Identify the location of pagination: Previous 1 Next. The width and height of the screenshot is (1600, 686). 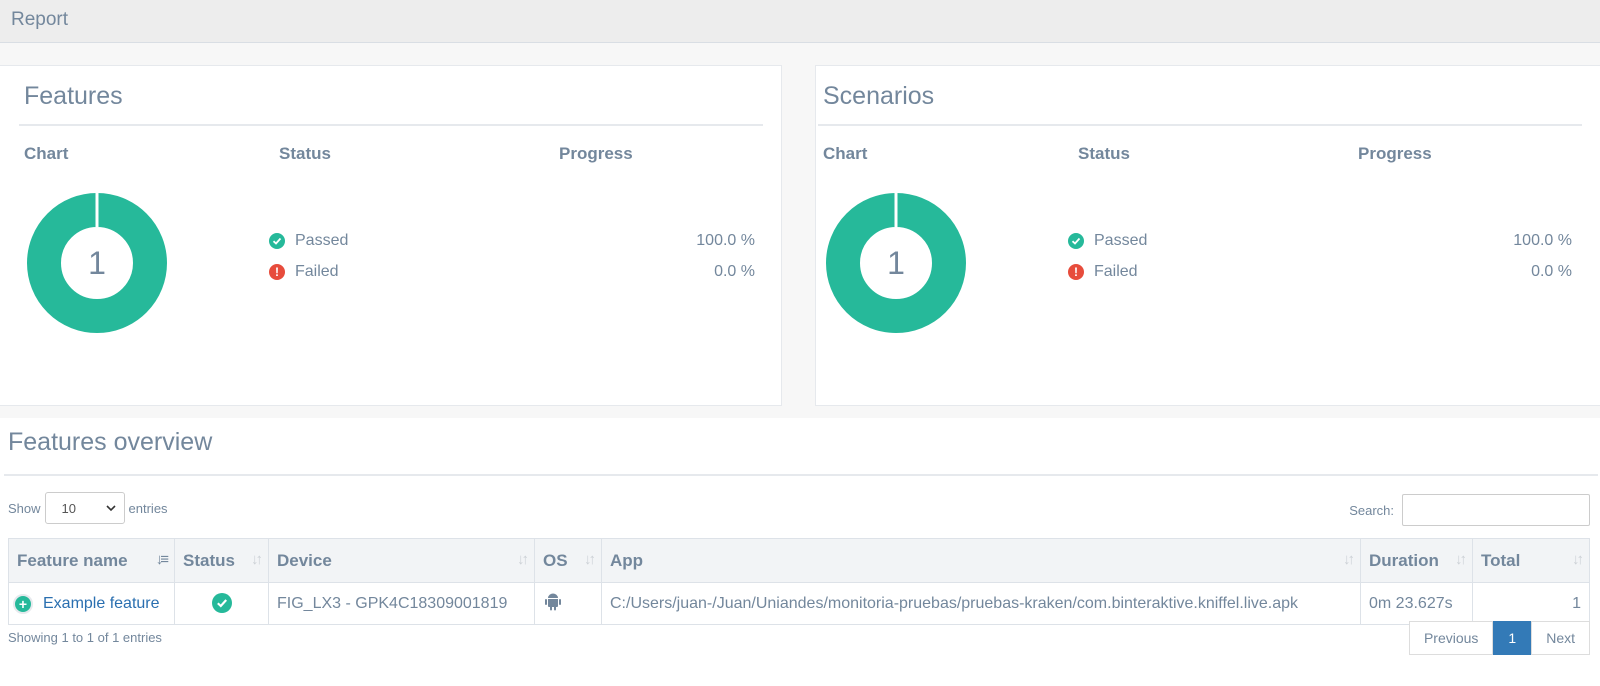
(1499, 638).